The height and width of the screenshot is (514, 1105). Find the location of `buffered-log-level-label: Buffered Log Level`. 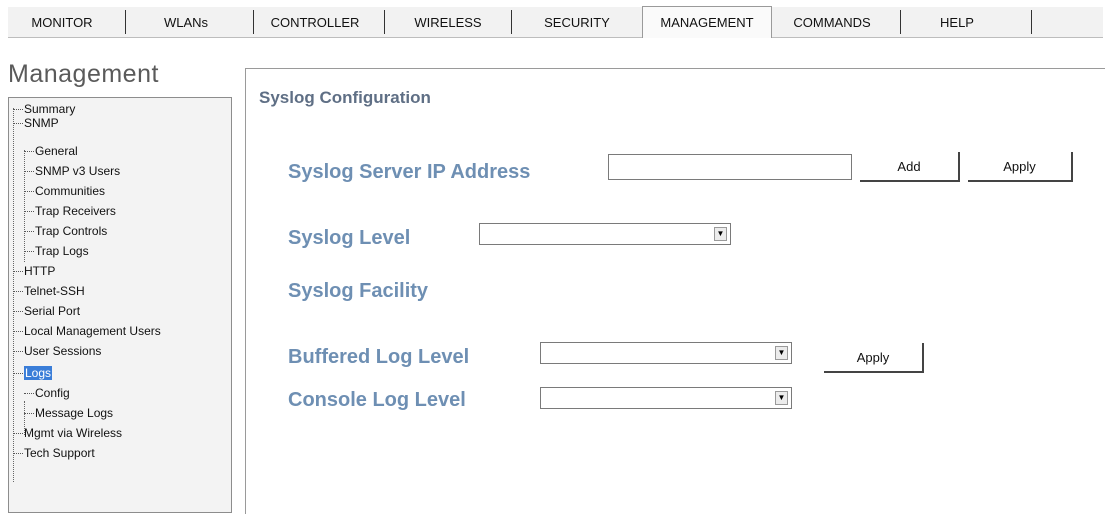

buffered-log-level-label: Buffered Log Level is located at coordinates (379, 357).